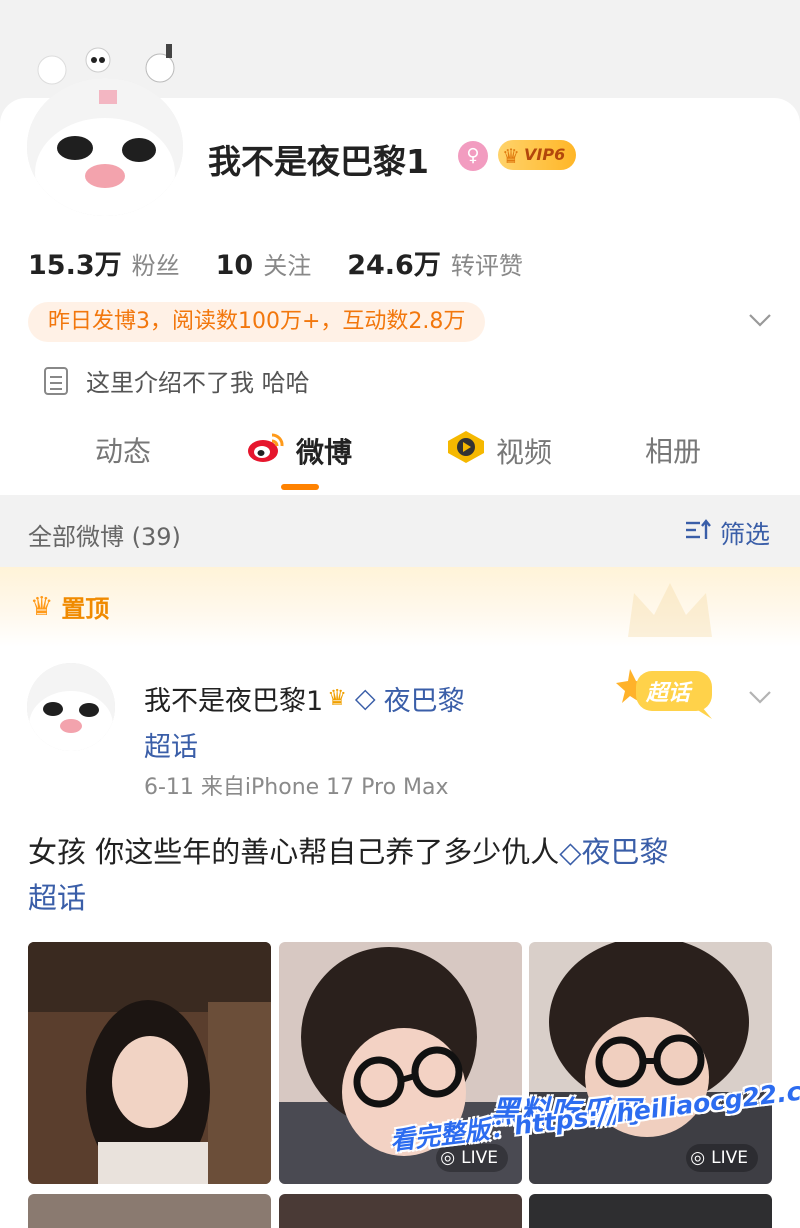 This screenshot has height=1228, width=800. I want to click on tab-album: 相册, so click(673, 450).